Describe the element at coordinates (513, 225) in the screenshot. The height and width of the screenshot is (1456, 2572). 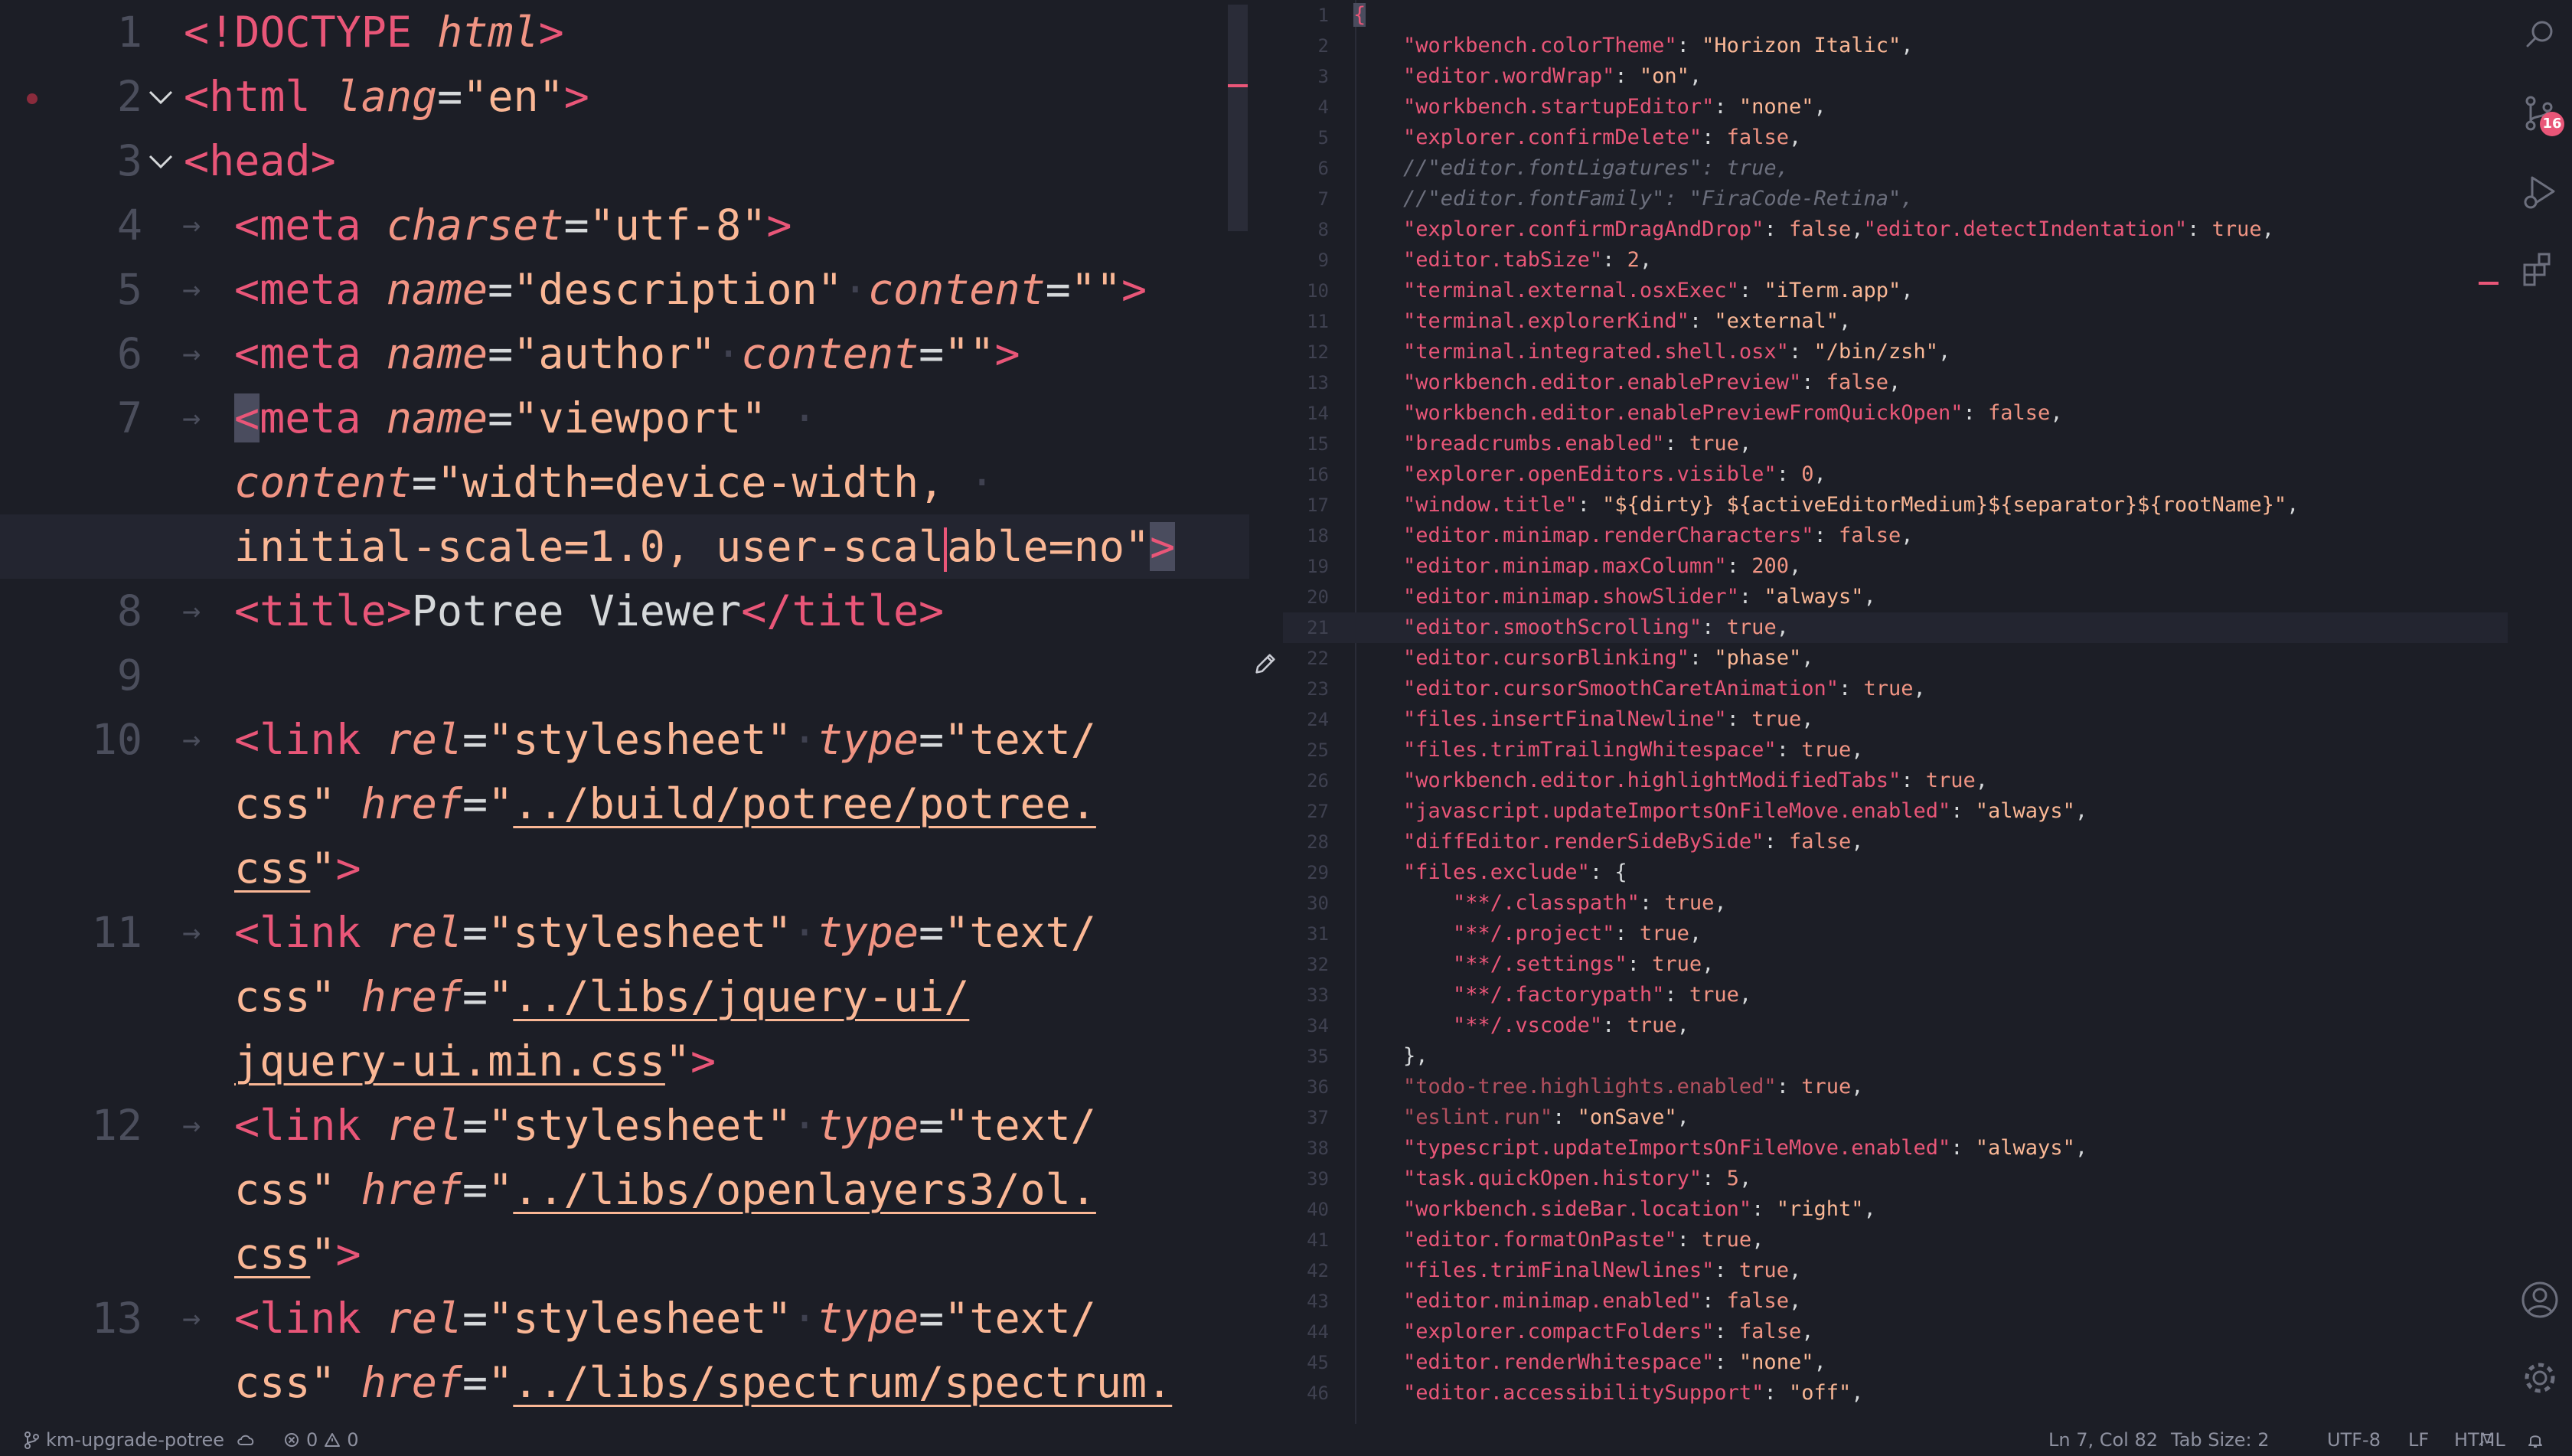
I see `code-content: <meta charset="utf-8">` at that location.